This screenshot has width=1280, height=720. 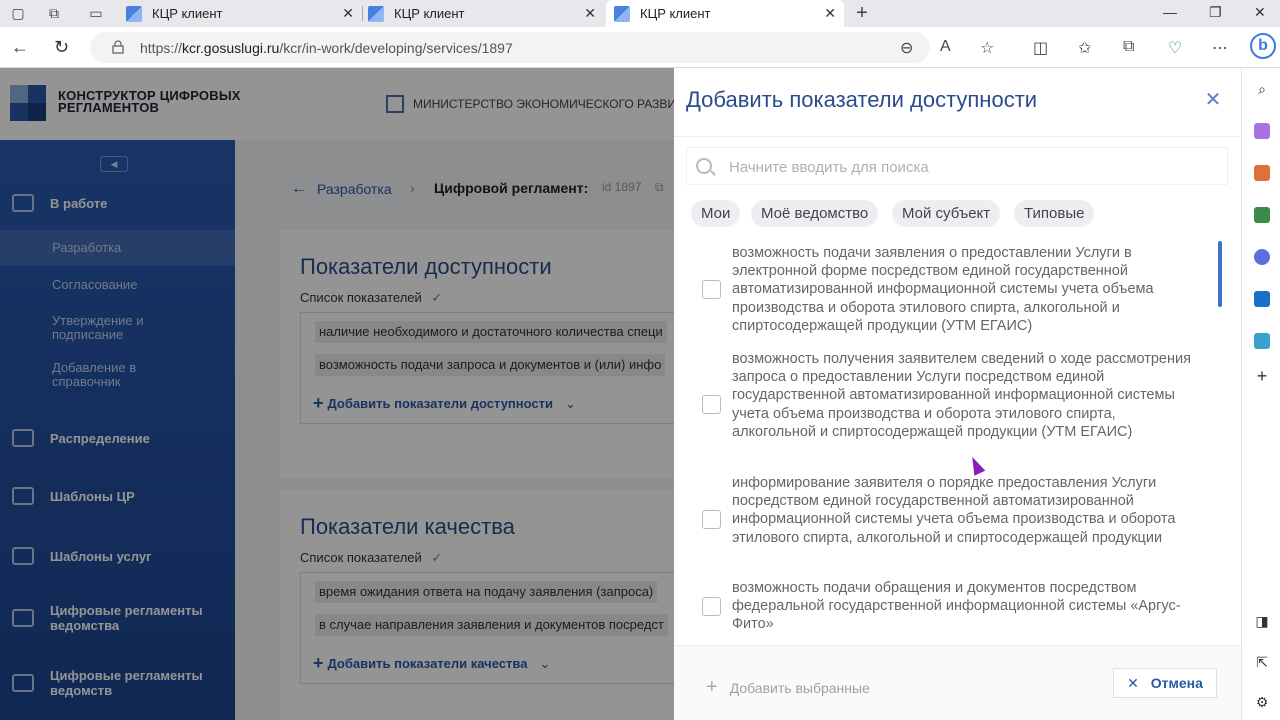 I want to click on cancel-button: ✕ Отмена, so click(x=1165, y=683).